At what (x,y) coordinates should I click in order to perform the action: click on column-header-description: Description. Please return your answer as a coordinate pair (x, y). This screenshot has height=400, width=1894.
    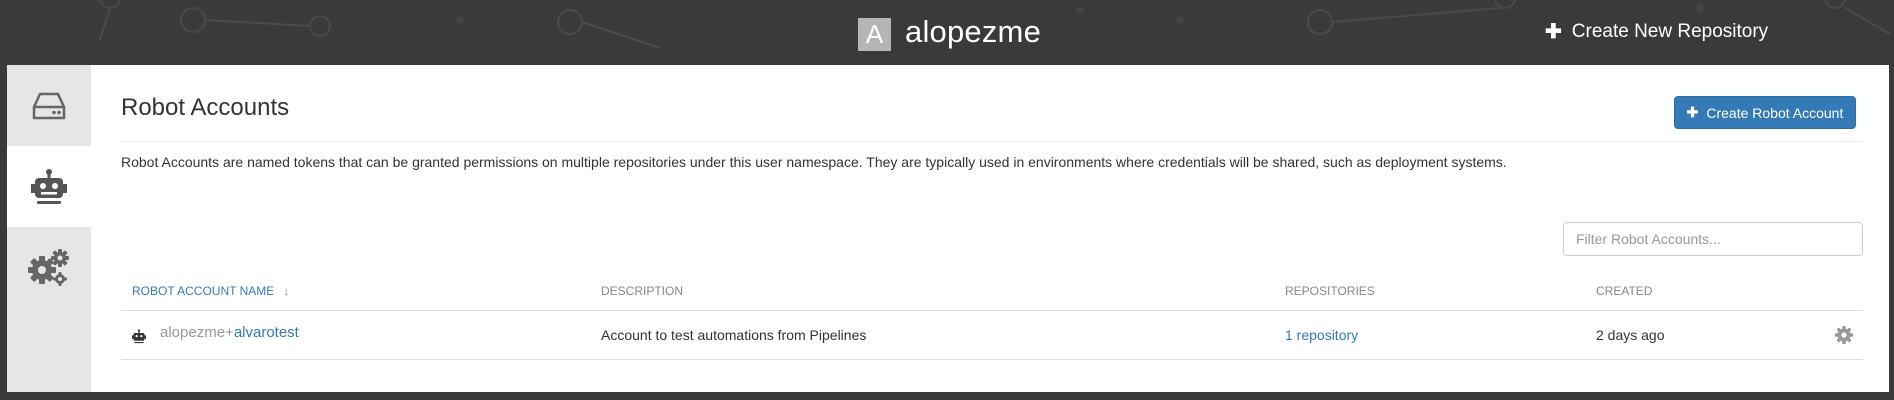
    Looking at the image, I should click on (642, 291).